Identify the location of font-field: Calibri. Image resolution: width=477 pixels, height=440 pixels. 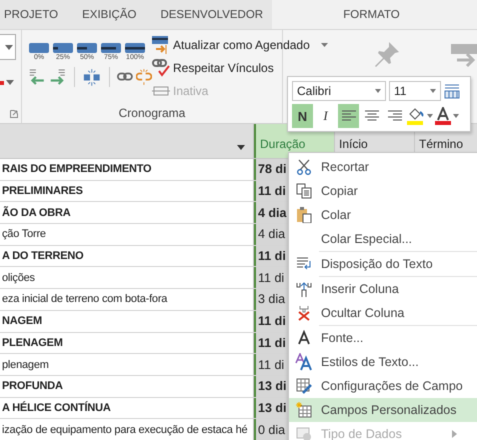
(339, 91).